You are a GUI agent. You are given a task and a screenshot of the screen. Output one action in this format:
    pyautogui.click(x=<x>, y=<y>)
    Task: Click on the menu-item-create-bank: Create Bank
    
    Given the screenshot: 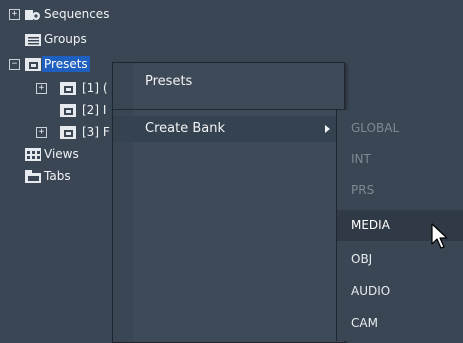 What is the action you would take?
    pyautogui.click(x=228, y=129)
    